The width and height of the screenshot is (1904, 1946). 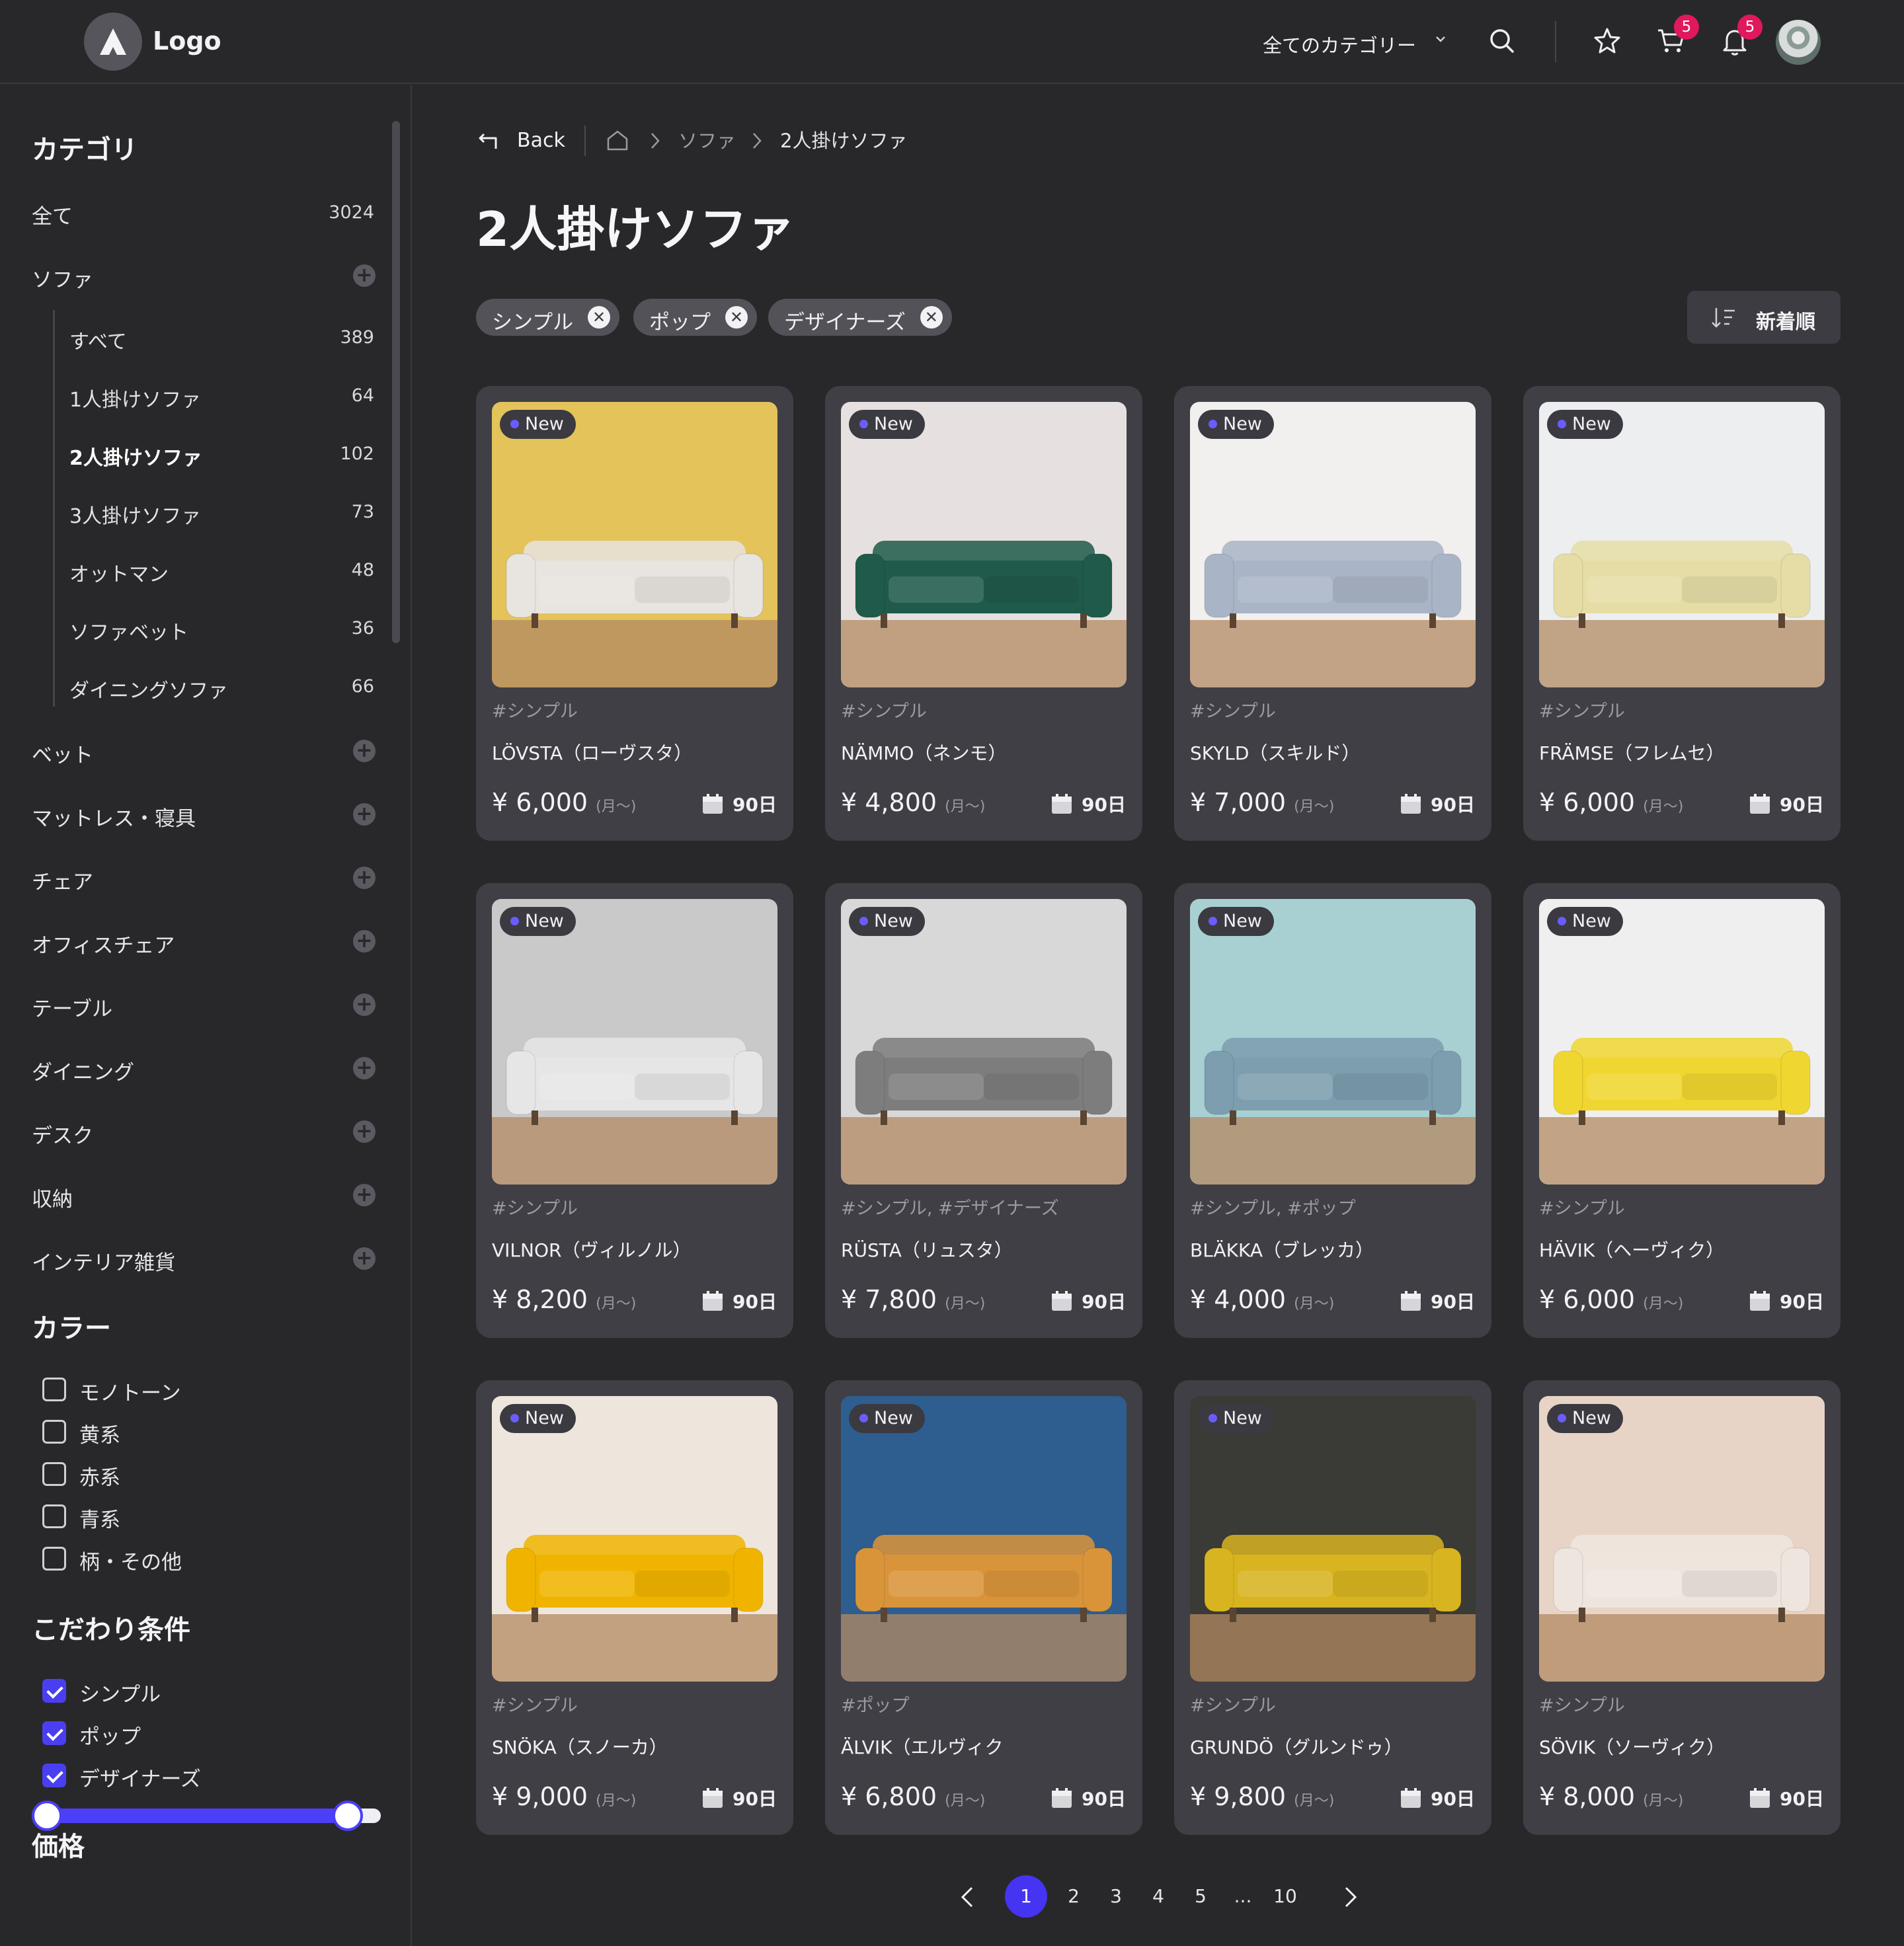 What do you see at coordinates (224, 628) in the screenshot?
I see `subcategory-item: ソファベット 36` at bounding box center [224, 628].